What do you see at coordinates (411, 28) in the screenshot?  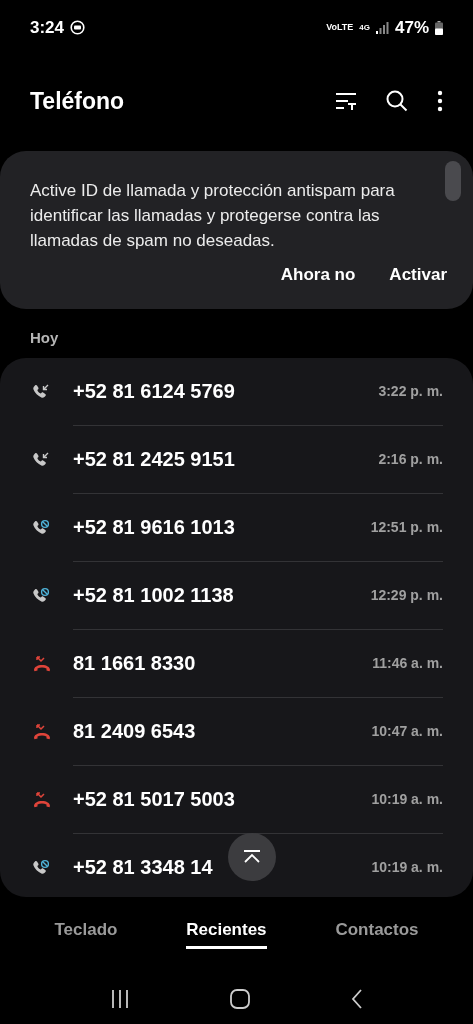 I see `battery-percent: 47%` at bounding box center [411, 28].